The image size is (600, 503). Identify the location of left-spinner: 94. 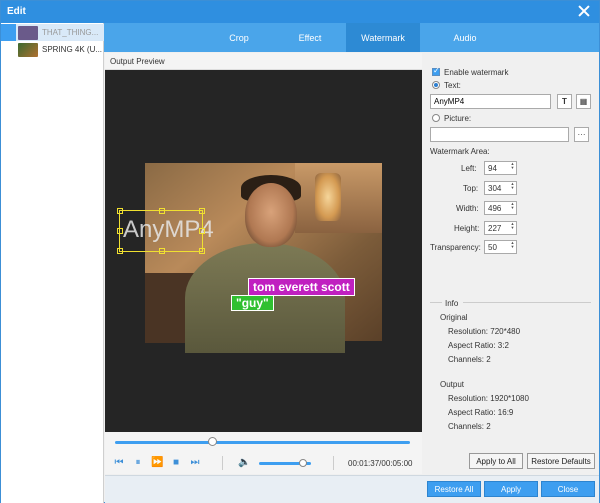
(500, 168).